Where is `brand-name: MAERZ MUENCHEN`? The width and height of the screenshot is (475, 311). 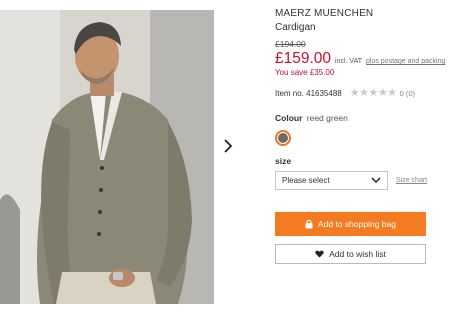 brand-name: MAERZ MUENCHEN is located at coordinates (372, 14).